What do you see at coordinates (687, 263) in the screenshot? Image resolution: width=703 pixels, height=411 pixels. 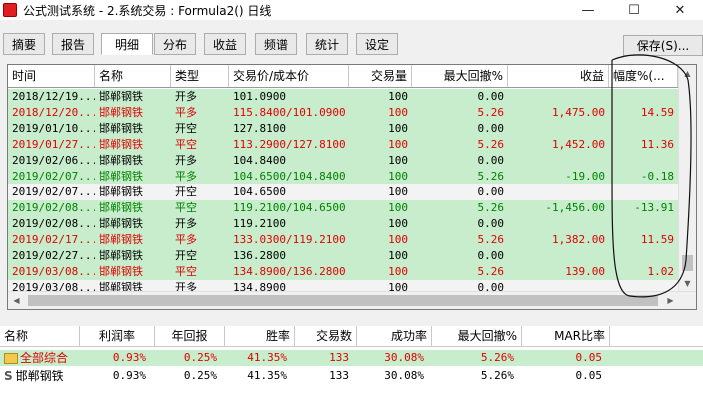 I see `scroll-thumb` at bounding box center [687, 263].